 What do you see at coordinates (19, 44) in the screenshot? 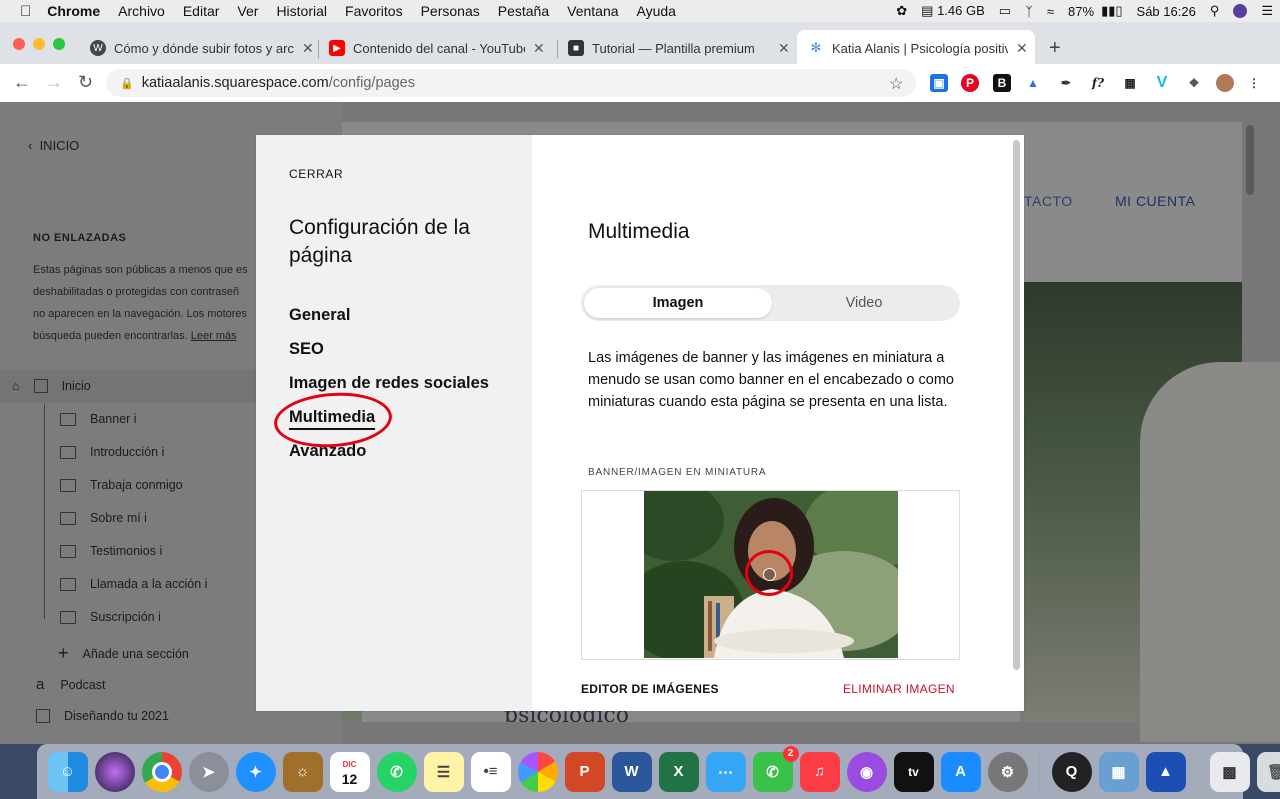
I see `close-window-button` at bounding box center [19, 44].